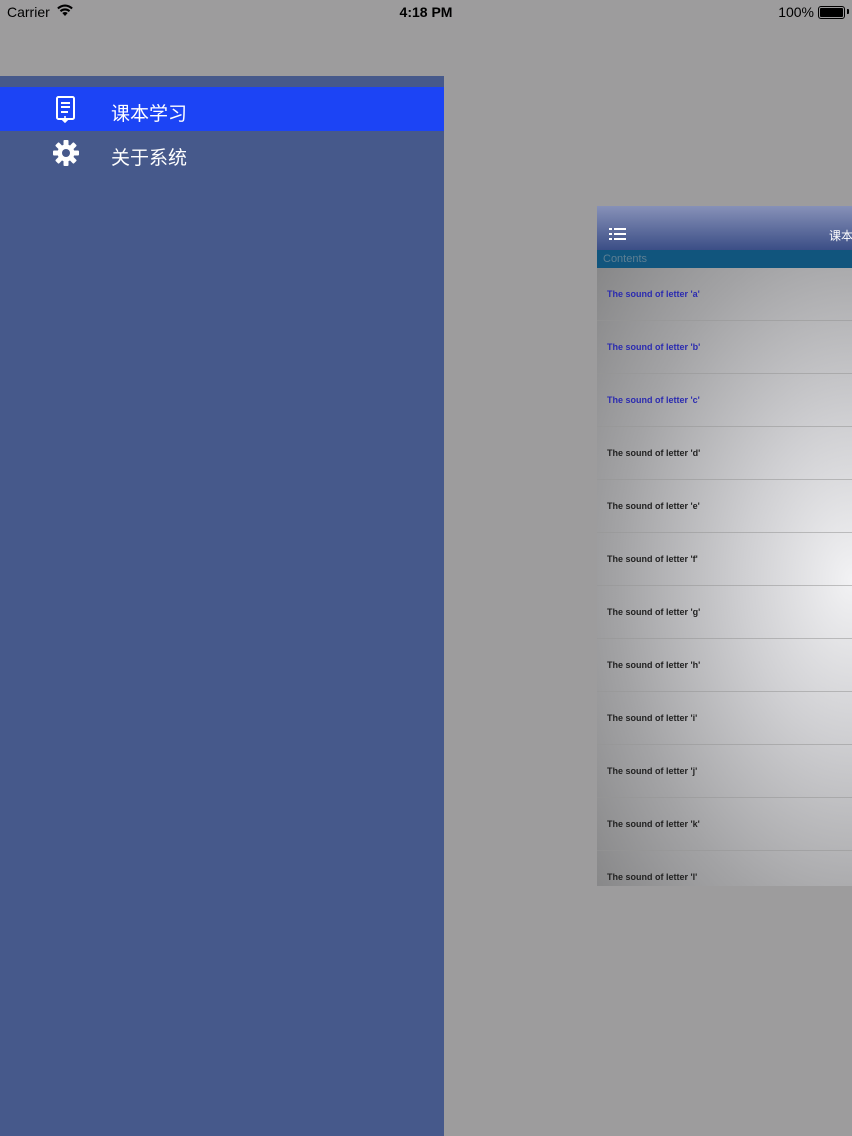 The image size is (852, 1136). What do you see at coordinates (66, 153) in the screenshot?
I see `gear-icon` at bounding box center [66, 153].